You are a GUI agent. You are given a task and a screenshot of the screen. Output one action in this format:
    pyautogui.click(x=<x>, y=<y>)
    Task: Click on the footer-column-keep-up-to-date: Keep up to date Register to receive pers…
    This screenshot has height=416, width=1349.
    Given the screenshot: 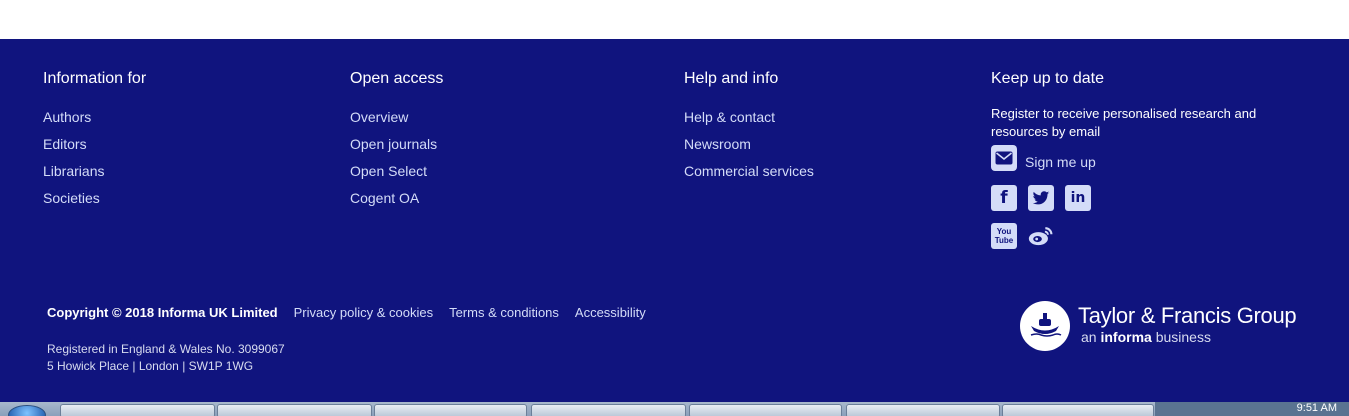 What is the action you would take?
    pyautogui.click(x=1141, y=159)
    